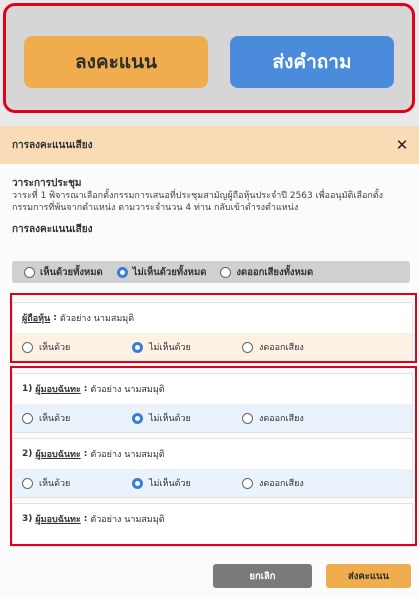 This screenshot has width=419, height=598. Describe the element at coordinates (47, 183) in the screenshot. I see `agenda-title: วาระการประชุม` at that location.